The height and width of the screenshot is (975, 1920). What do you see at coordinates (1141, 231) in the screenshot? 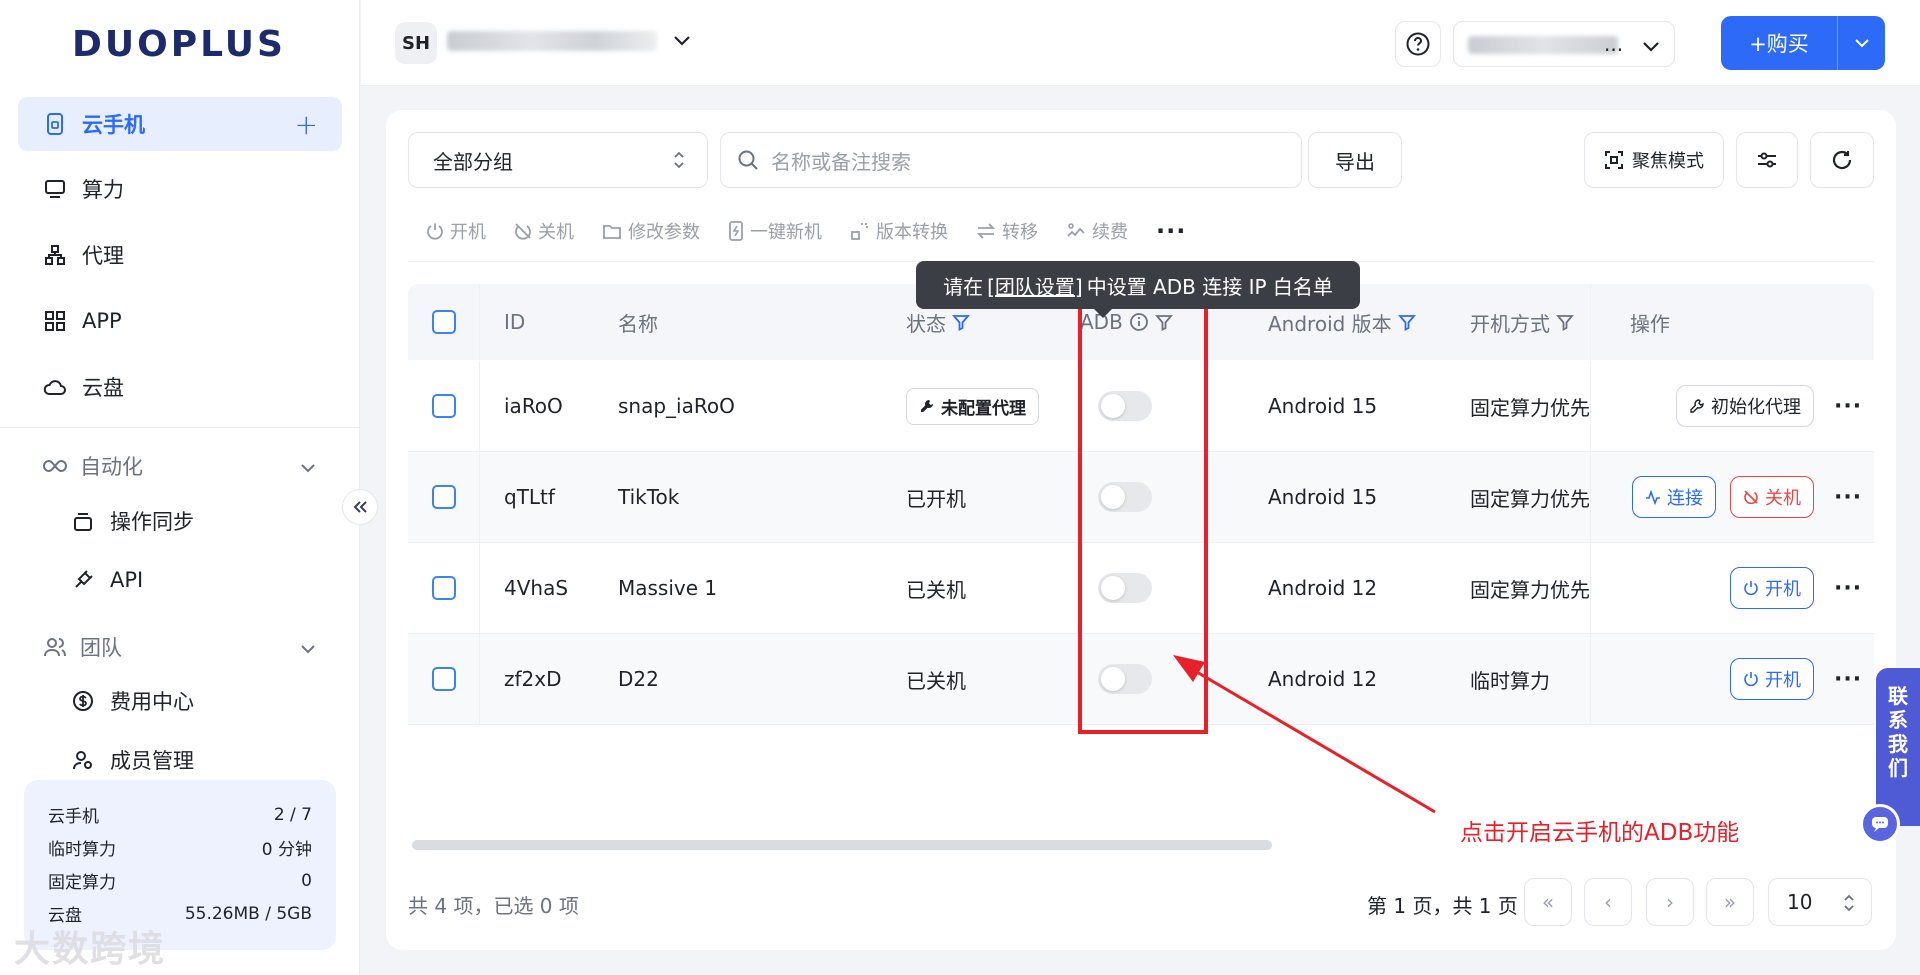
I see `batch-toolbar: 开机 关机 修改参数 一键新机 版本转换 转移 续费 ···` at bounding box center [1141, 231].